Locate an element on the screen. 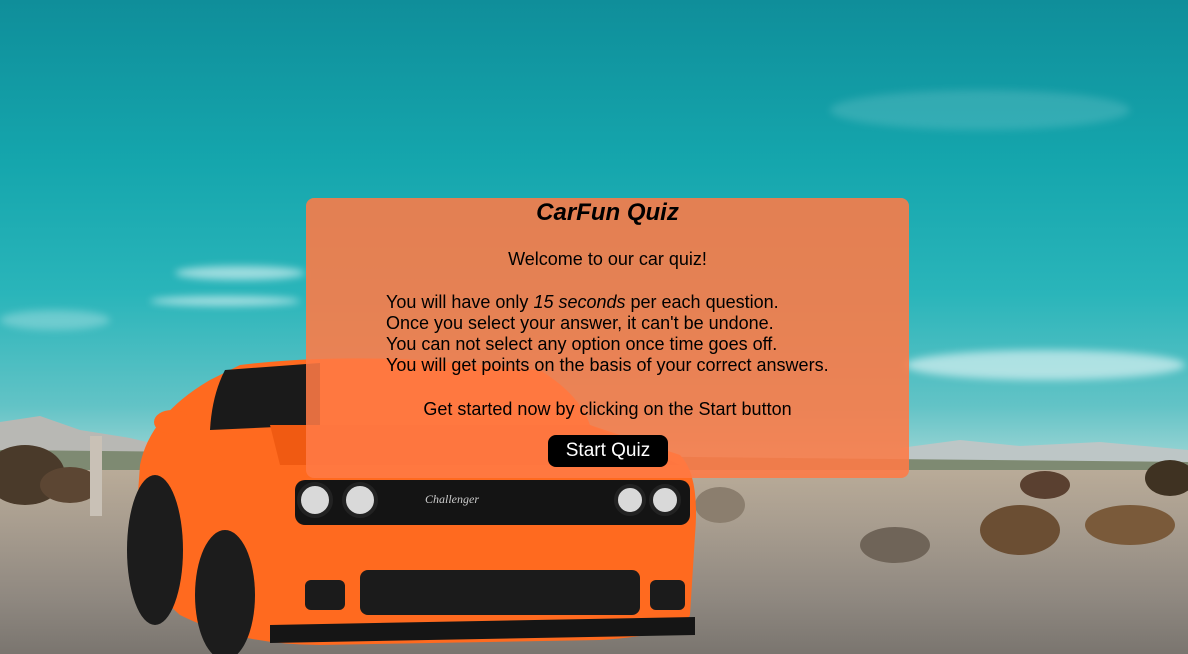 The image size is (1188, 654). rule-time-limit-suffix: per each question. is located at coordinates (702, 302).